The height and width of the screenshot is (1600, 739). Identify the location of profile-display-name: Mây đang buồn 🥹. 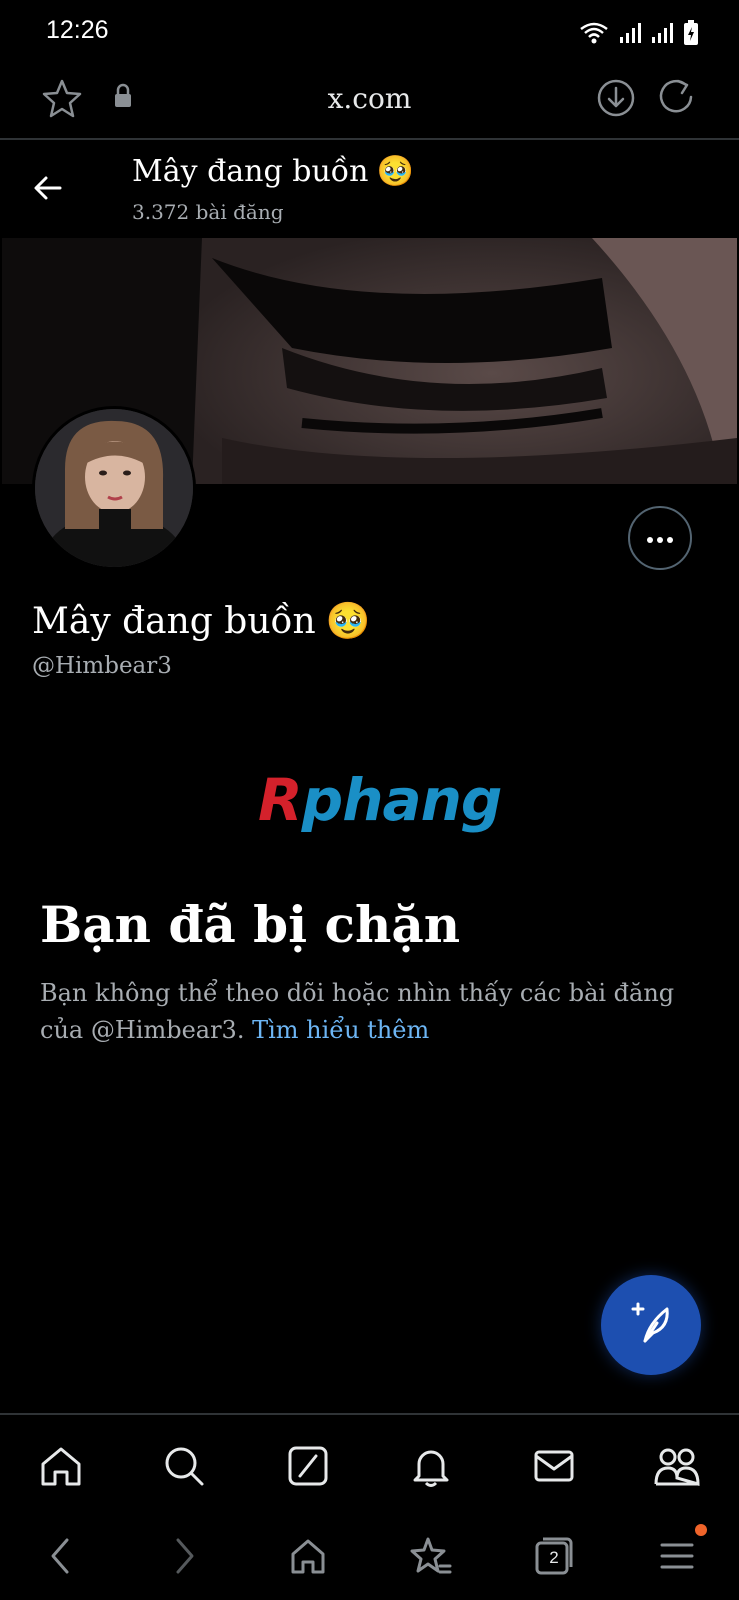
(201, 621).